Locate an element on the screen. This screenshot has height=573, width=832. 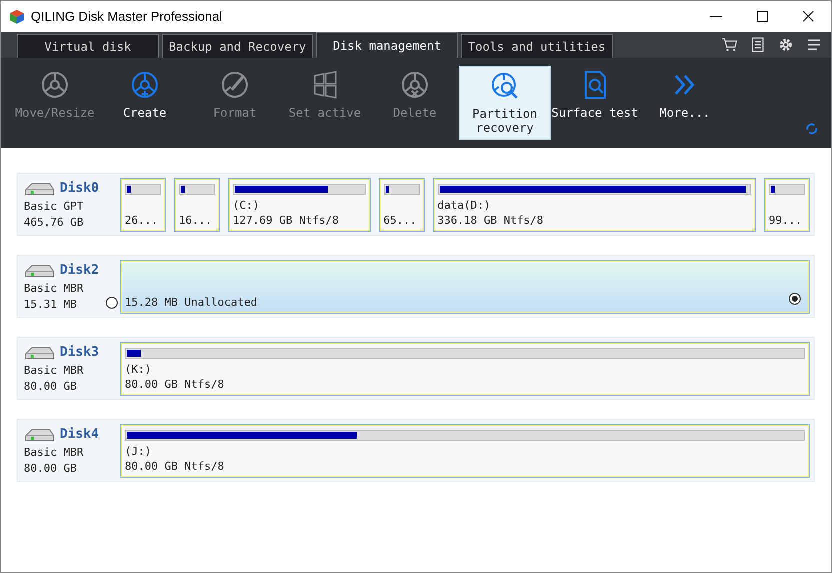
tab: Tools and utilities is located at coordinates (537, 46).